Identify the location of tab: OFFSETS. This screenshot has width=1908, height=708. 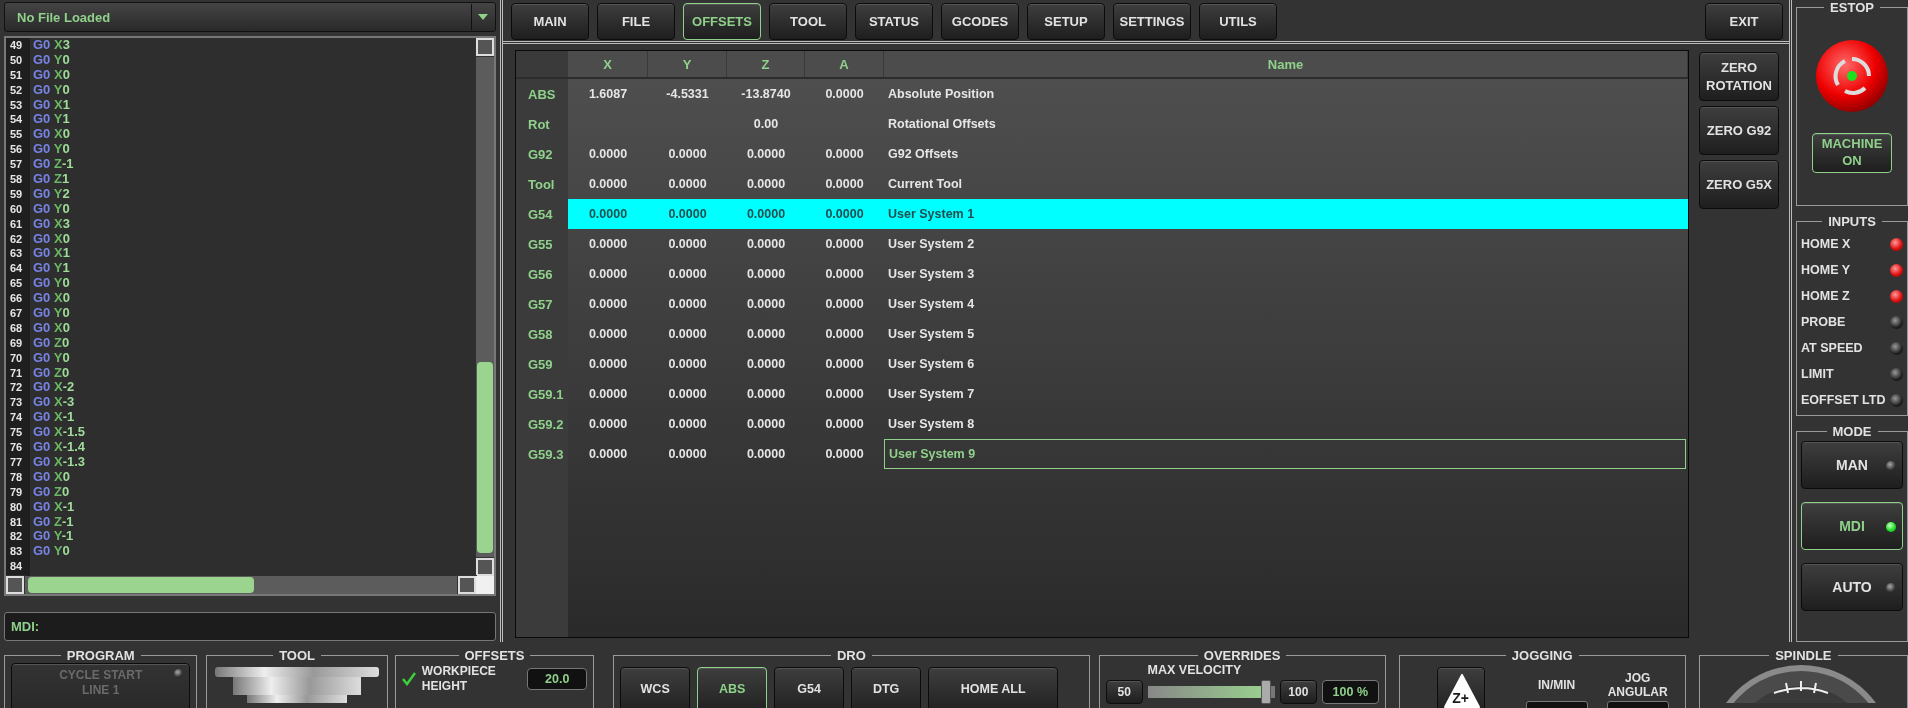
(722, 21).